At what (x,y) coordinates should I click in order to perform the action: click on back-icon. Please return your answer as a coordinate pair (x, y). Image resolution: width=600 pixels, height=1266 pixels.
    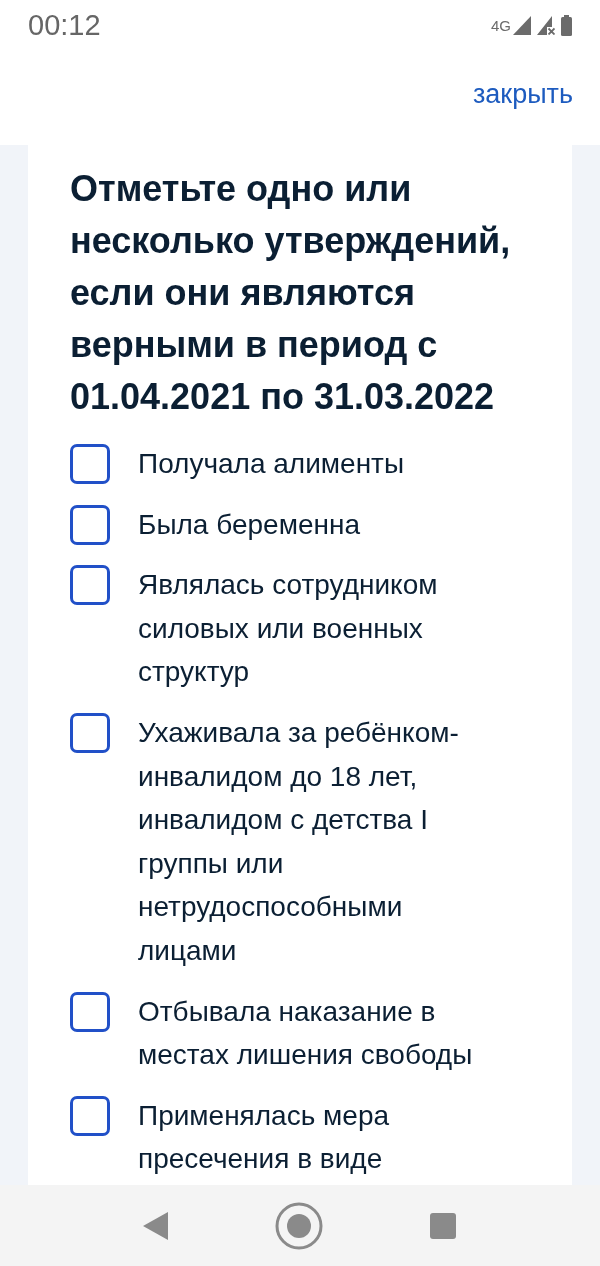
    Looking at the image, I should click on (155, 1225).